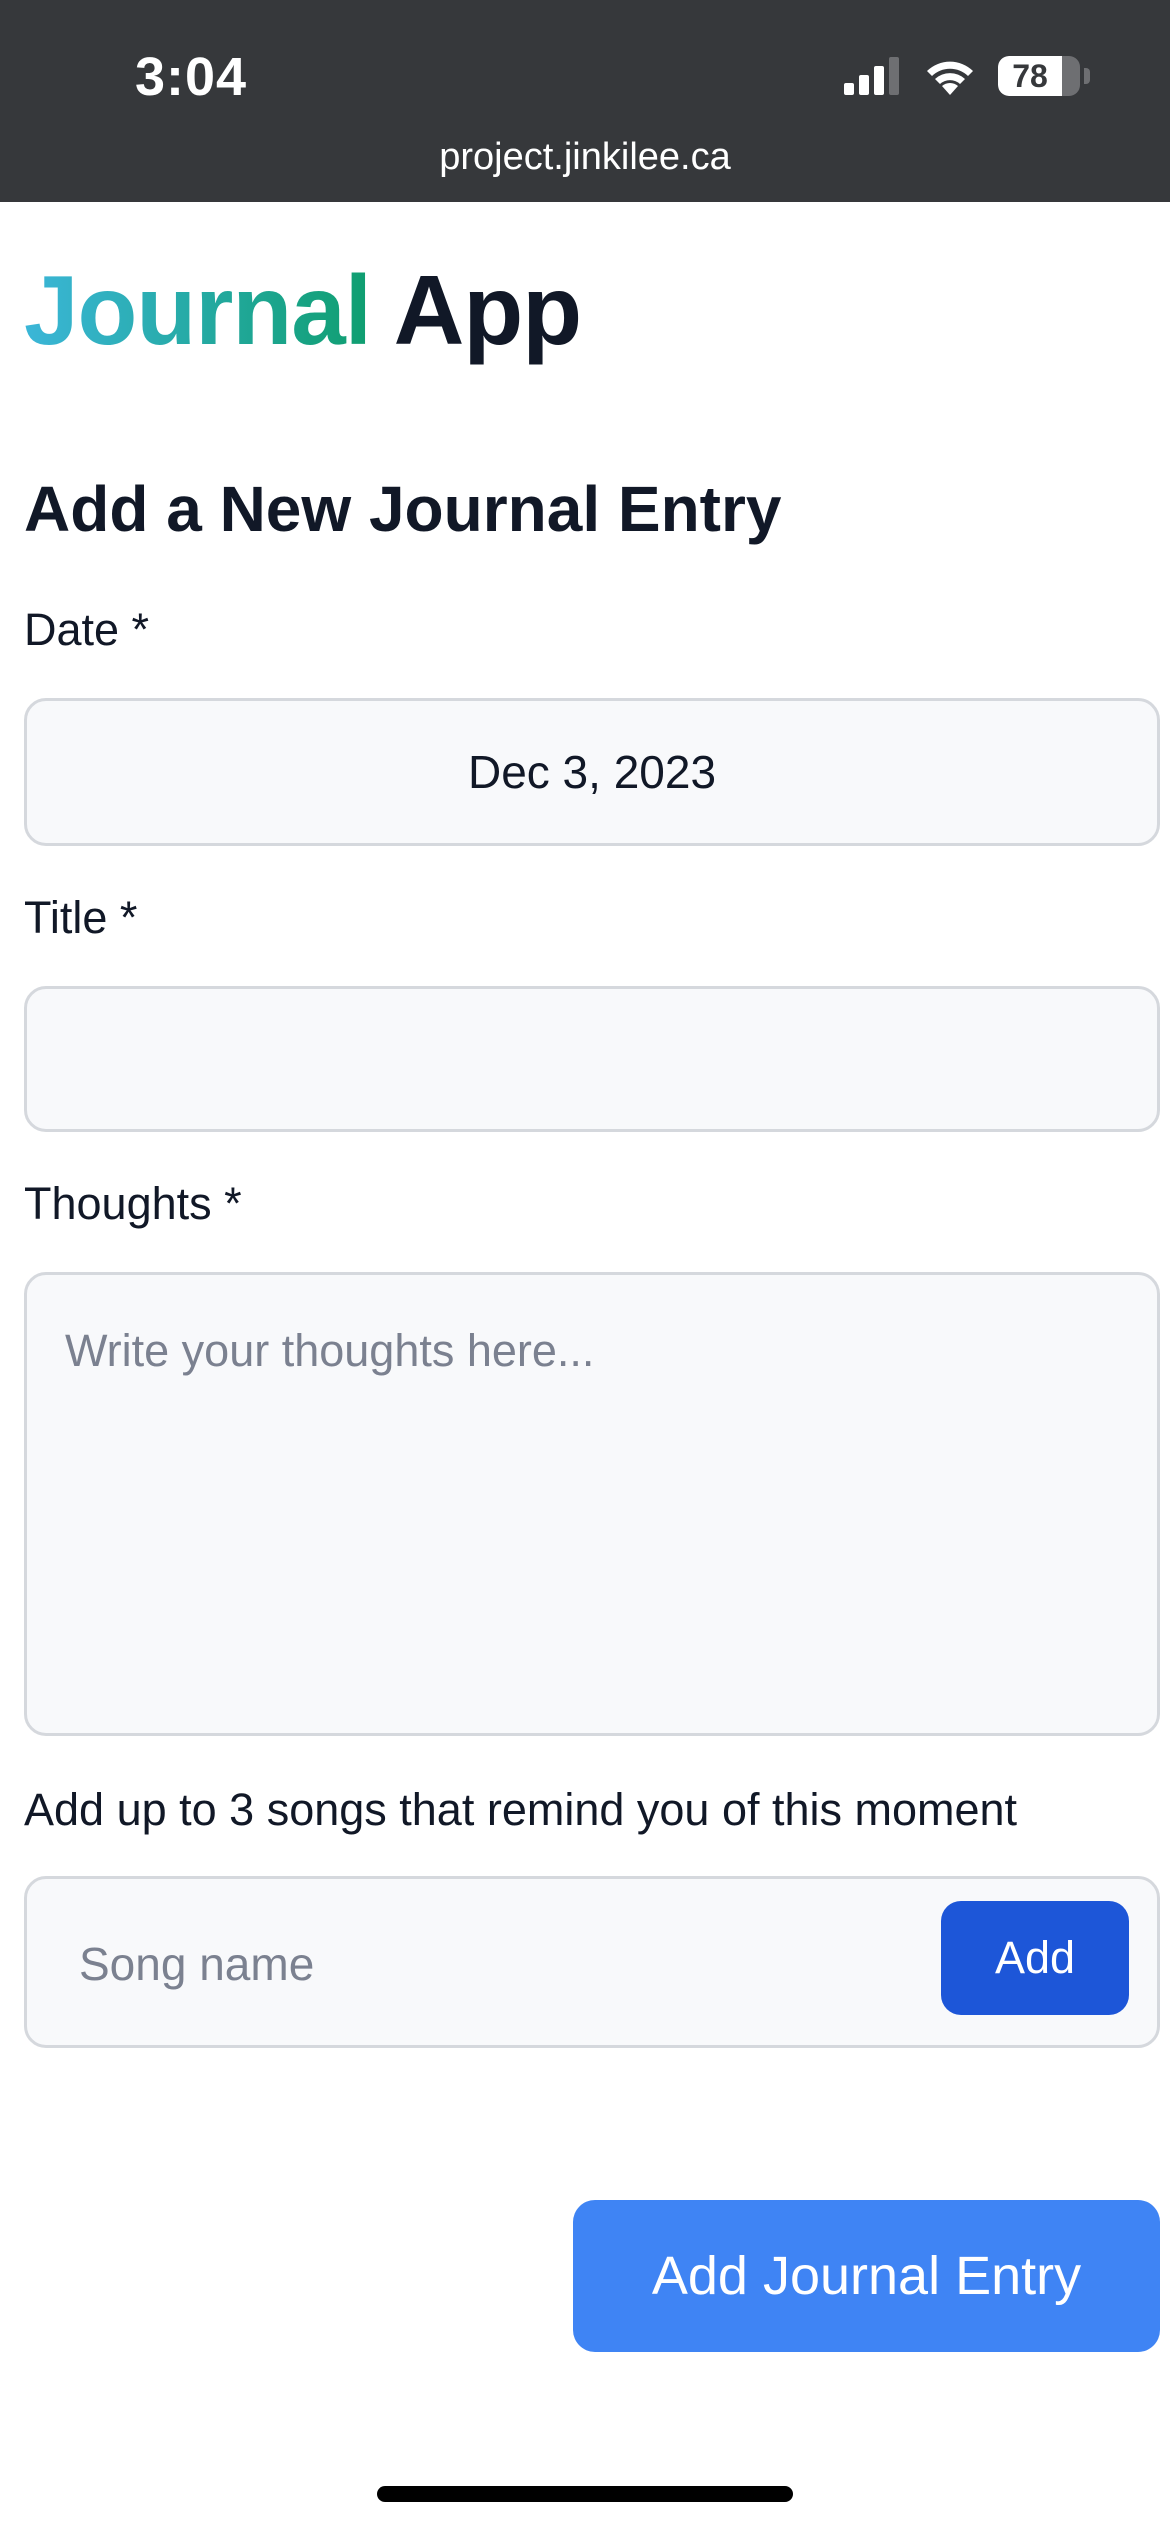 The image size is (1170, 2532). I want to click on thoughts-label: Thoughts *, so click(133, 1203).